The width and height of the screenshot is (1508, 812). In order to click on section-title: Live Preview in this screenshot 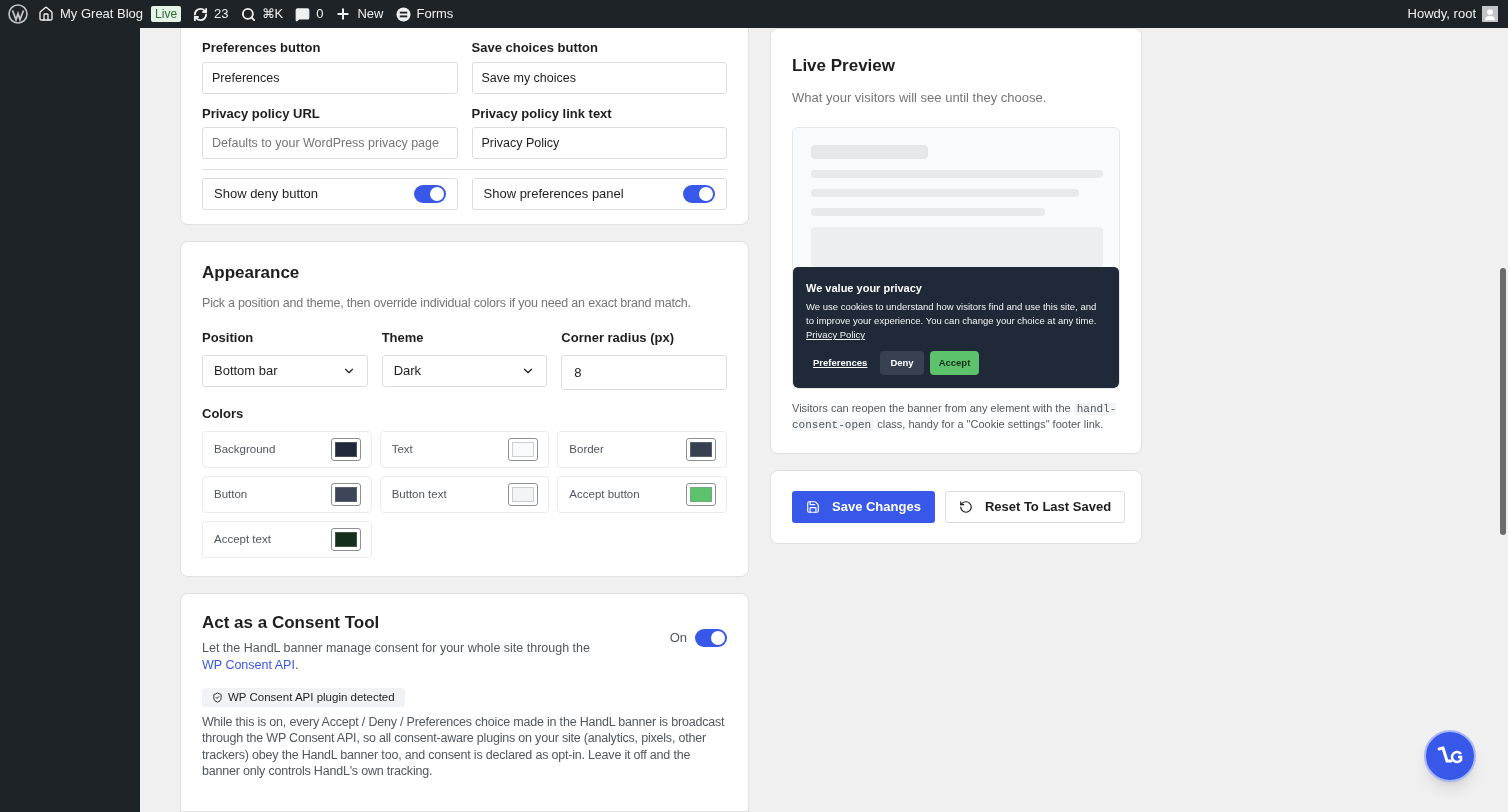, I will do `click(844, 66)`.